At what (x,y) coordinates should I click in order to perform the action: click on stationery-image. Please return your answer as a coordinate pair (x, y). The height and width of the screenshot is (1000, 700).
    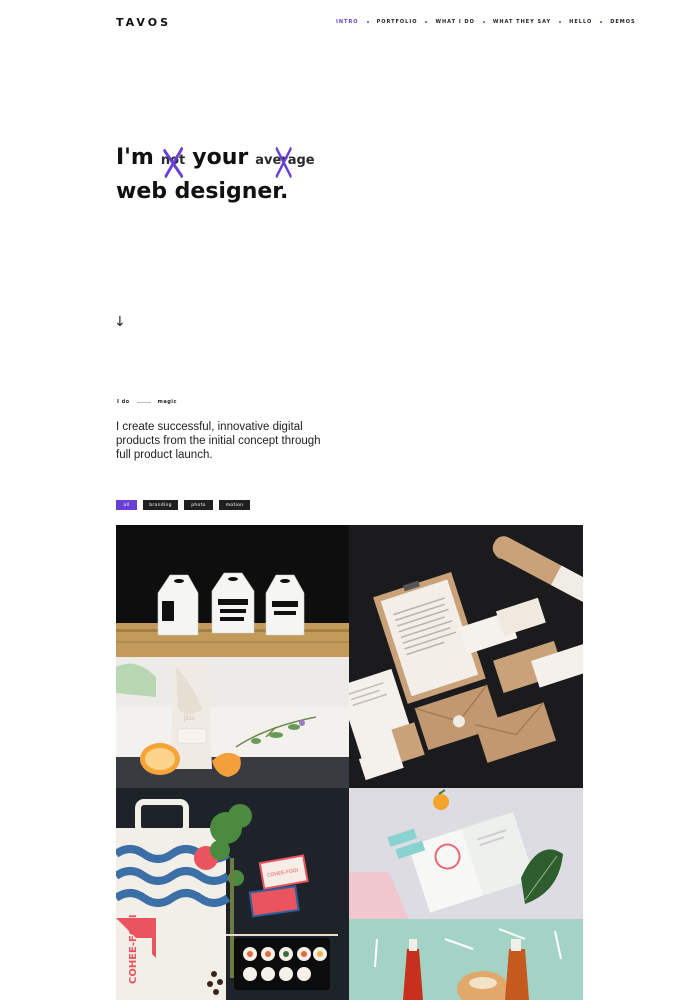
    Looking at the image, I should click on (466, 656).